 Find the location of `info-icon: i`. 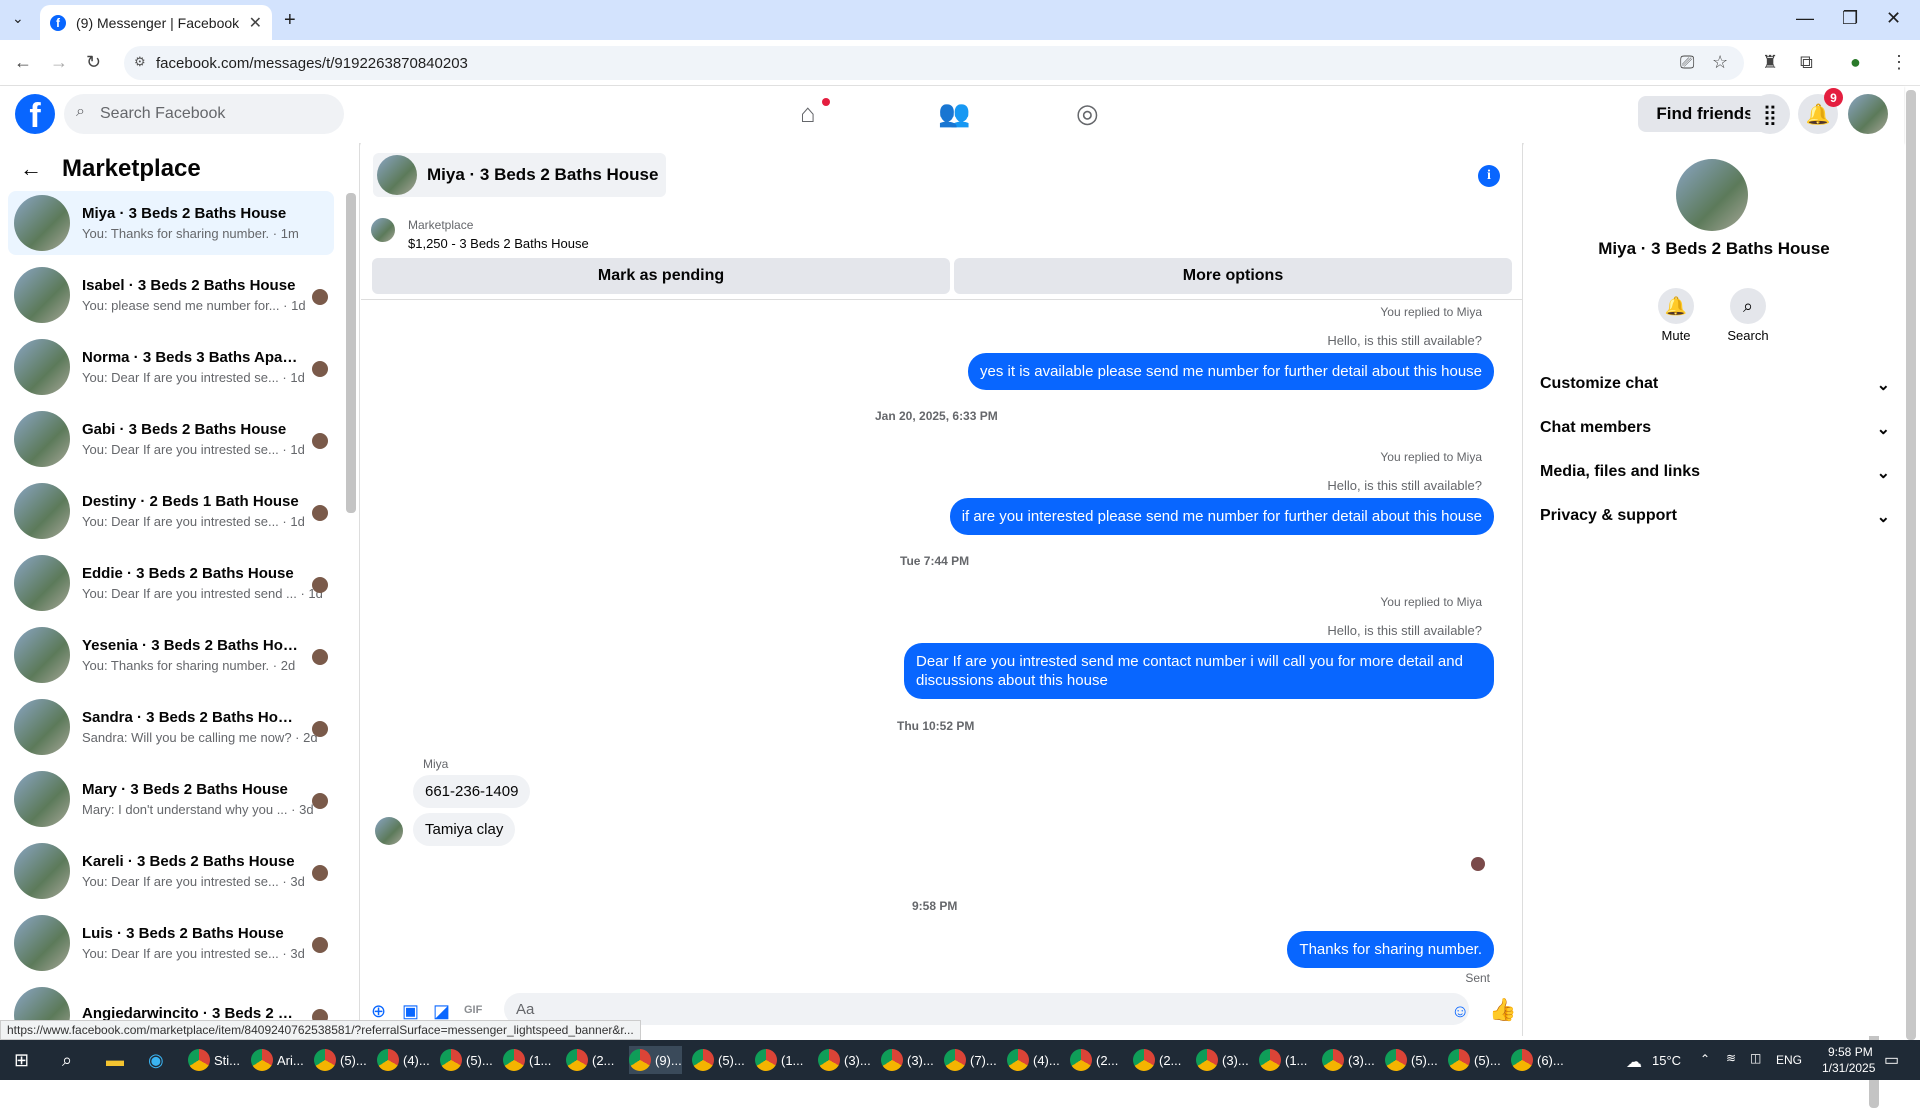

info-icon: i is located at coordinates (1489, 176).